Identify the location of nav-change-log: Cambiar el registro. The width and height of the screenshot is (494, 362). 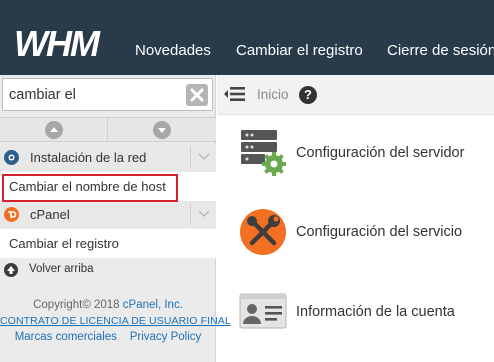
(299, 50).